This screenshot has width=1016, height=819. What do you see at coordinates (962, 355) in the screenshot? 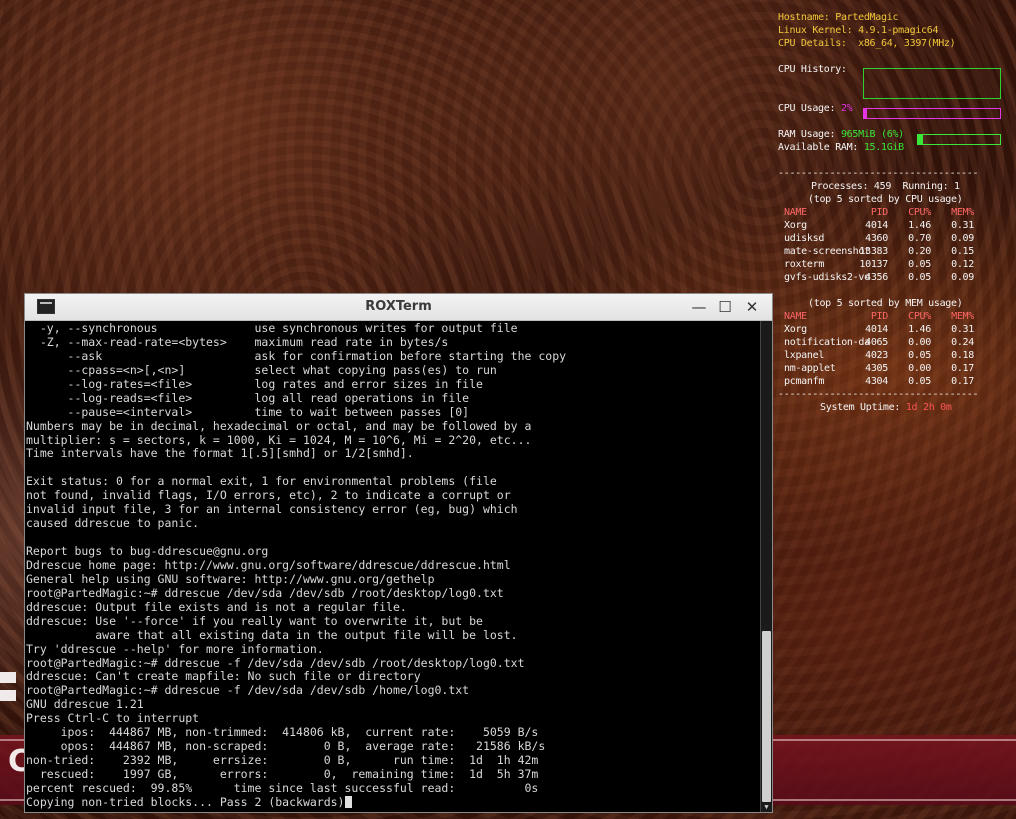
I see `process-mem: 0.18` at bounding box center [962, 355].